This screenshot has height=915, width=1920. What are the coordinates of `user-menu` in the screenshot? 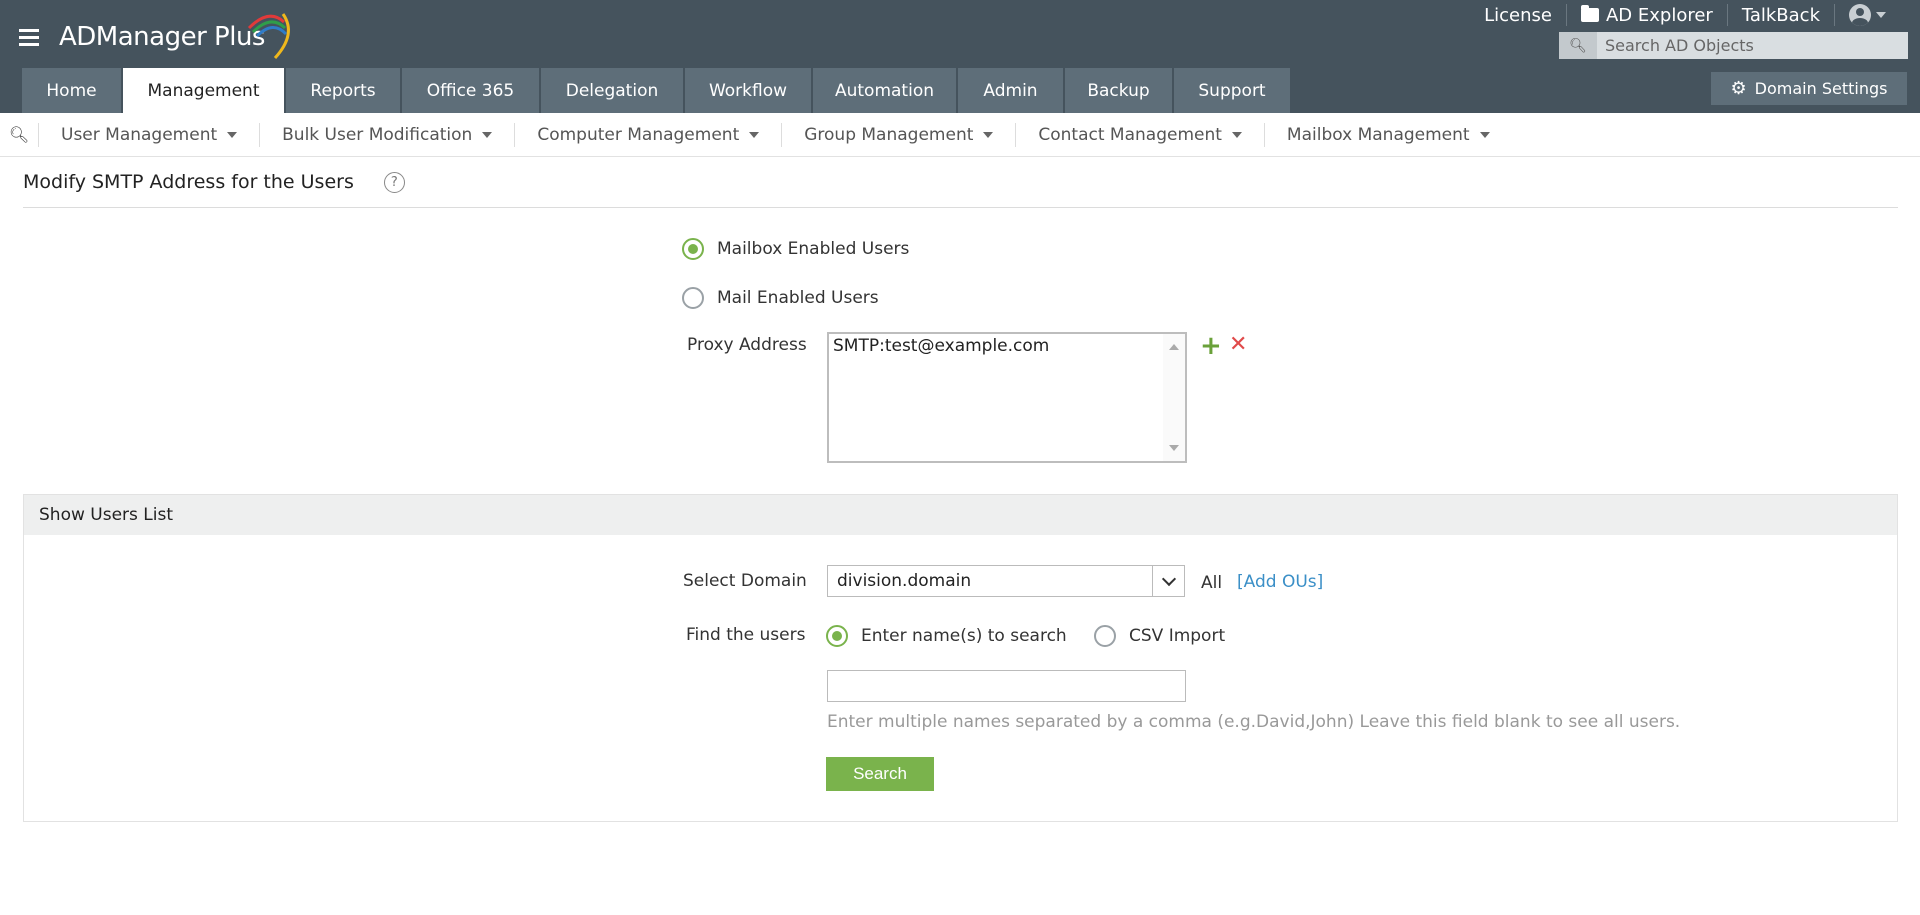 It's located at (1867, 15).